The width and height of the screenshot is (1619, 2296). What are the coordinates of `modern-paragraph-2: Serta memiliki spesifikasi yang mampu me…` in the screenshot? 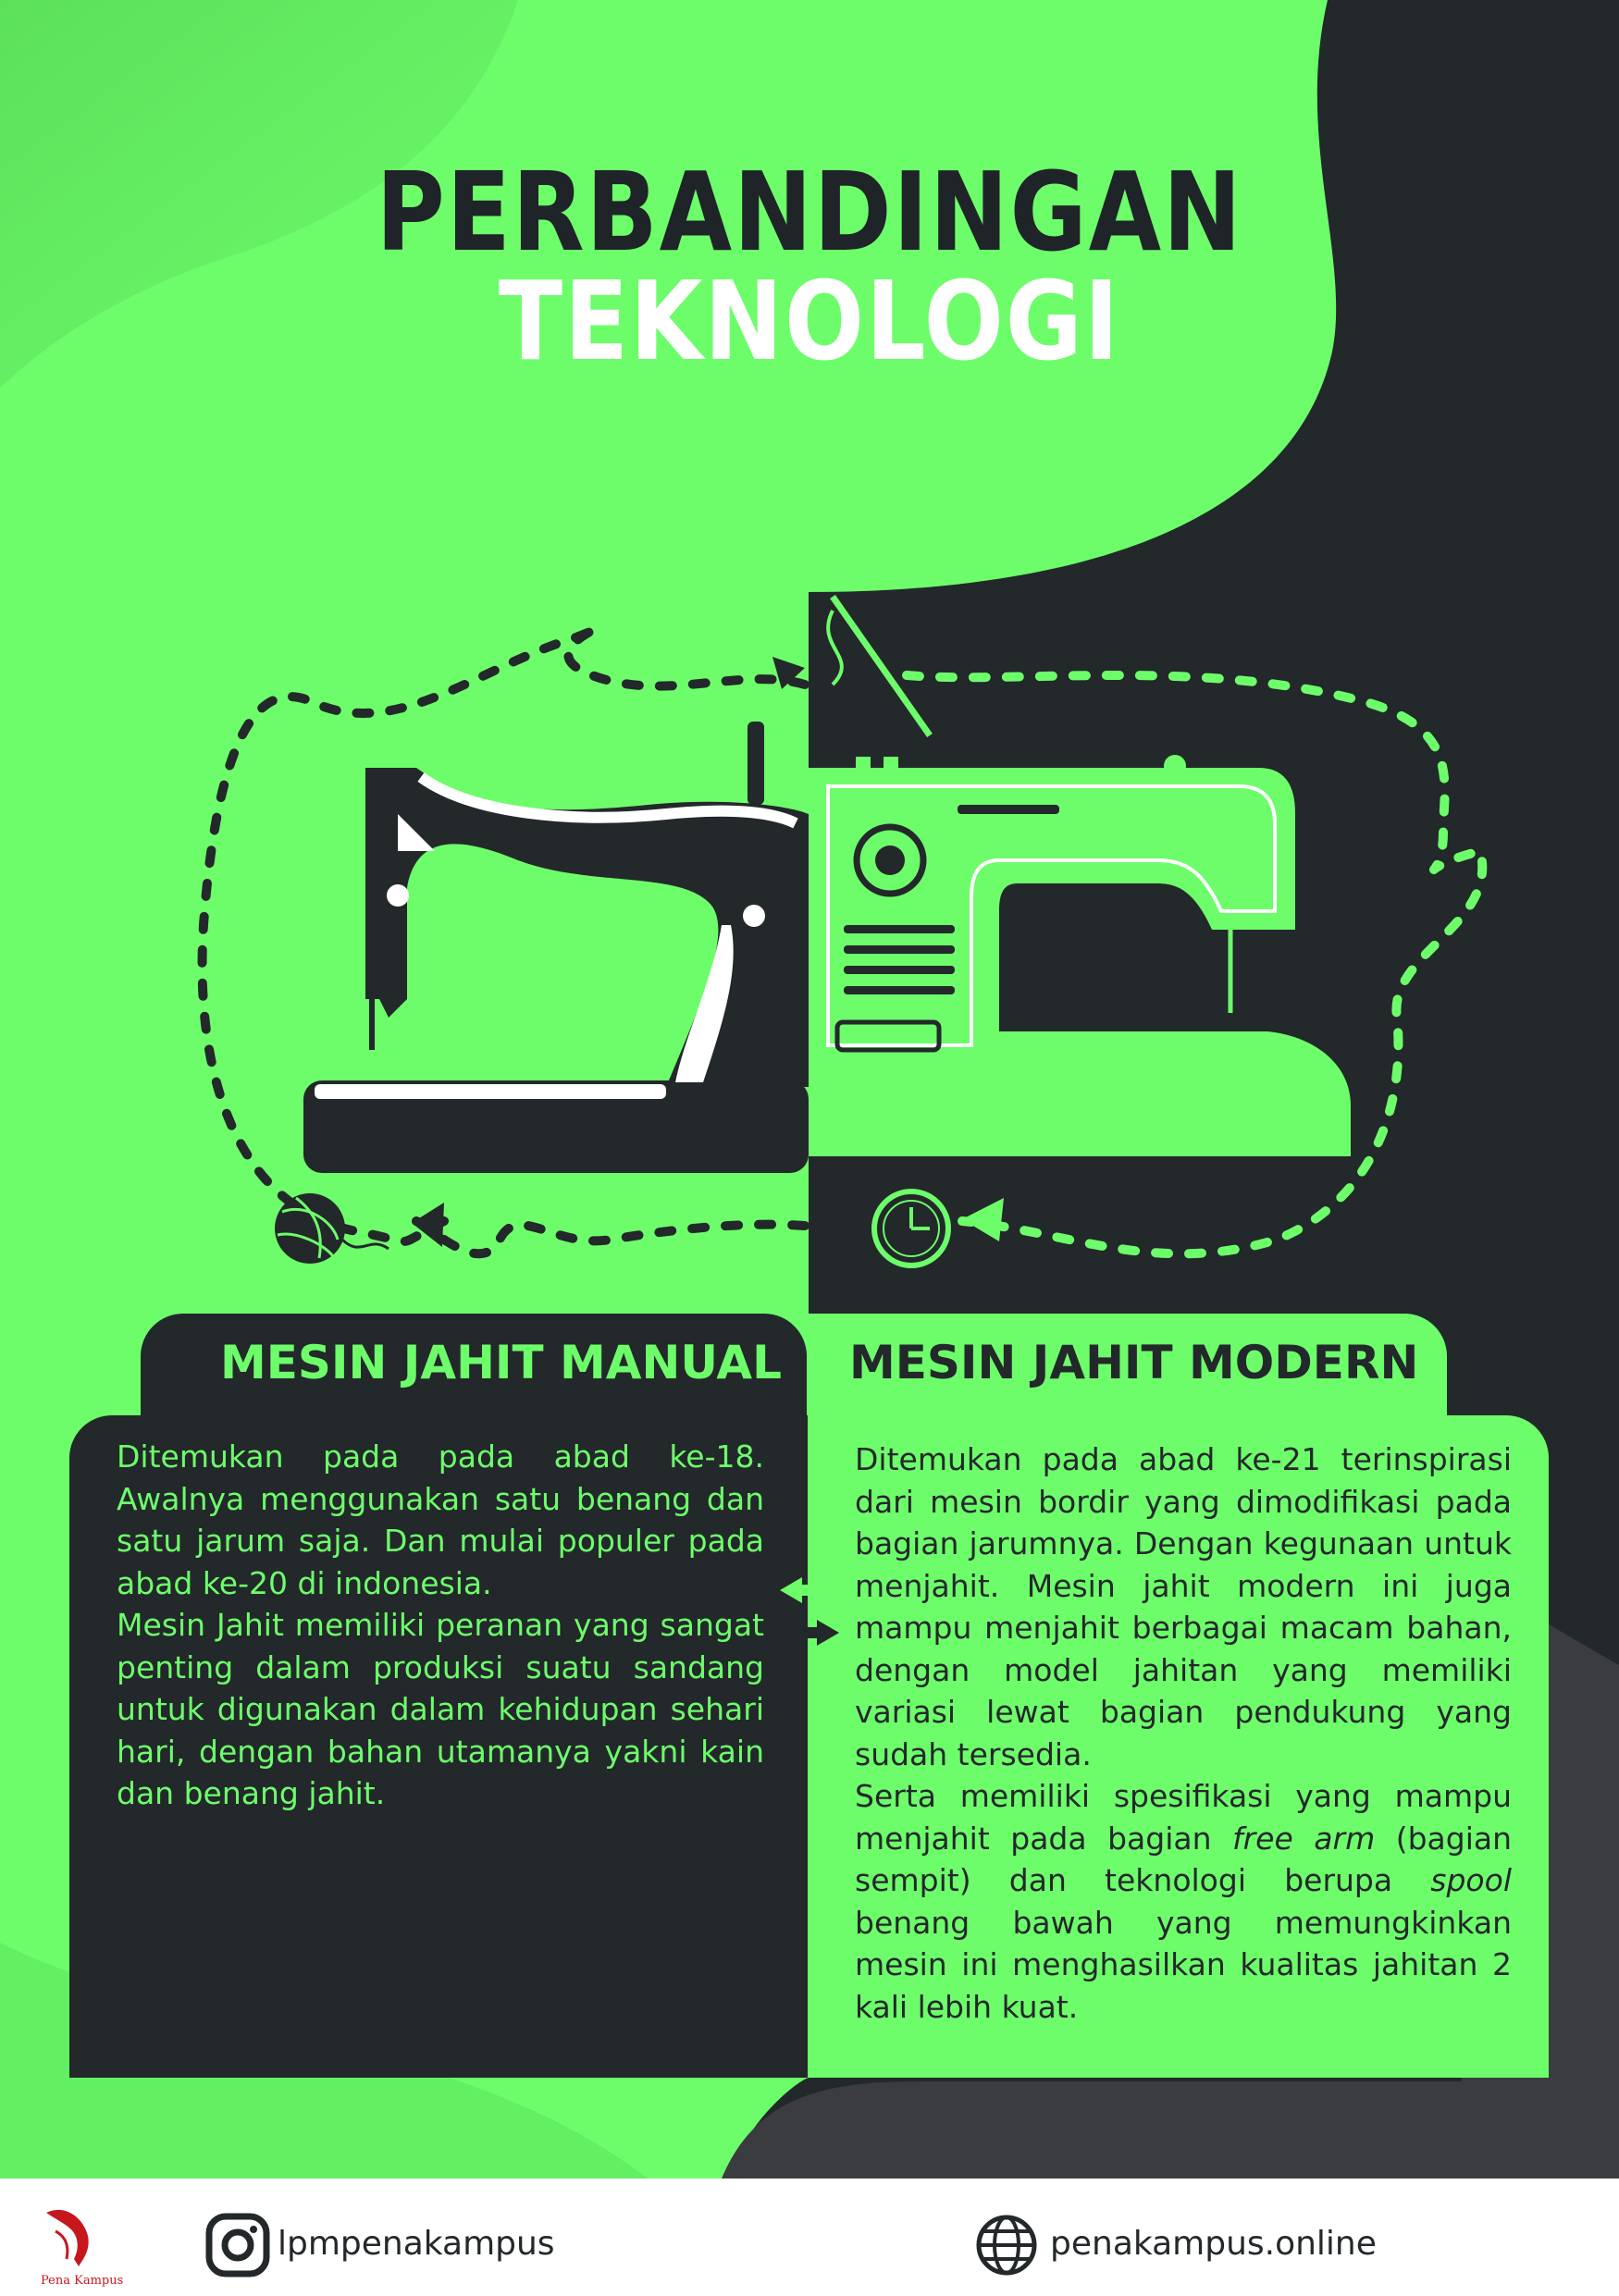 It's located at (1183, 1901).